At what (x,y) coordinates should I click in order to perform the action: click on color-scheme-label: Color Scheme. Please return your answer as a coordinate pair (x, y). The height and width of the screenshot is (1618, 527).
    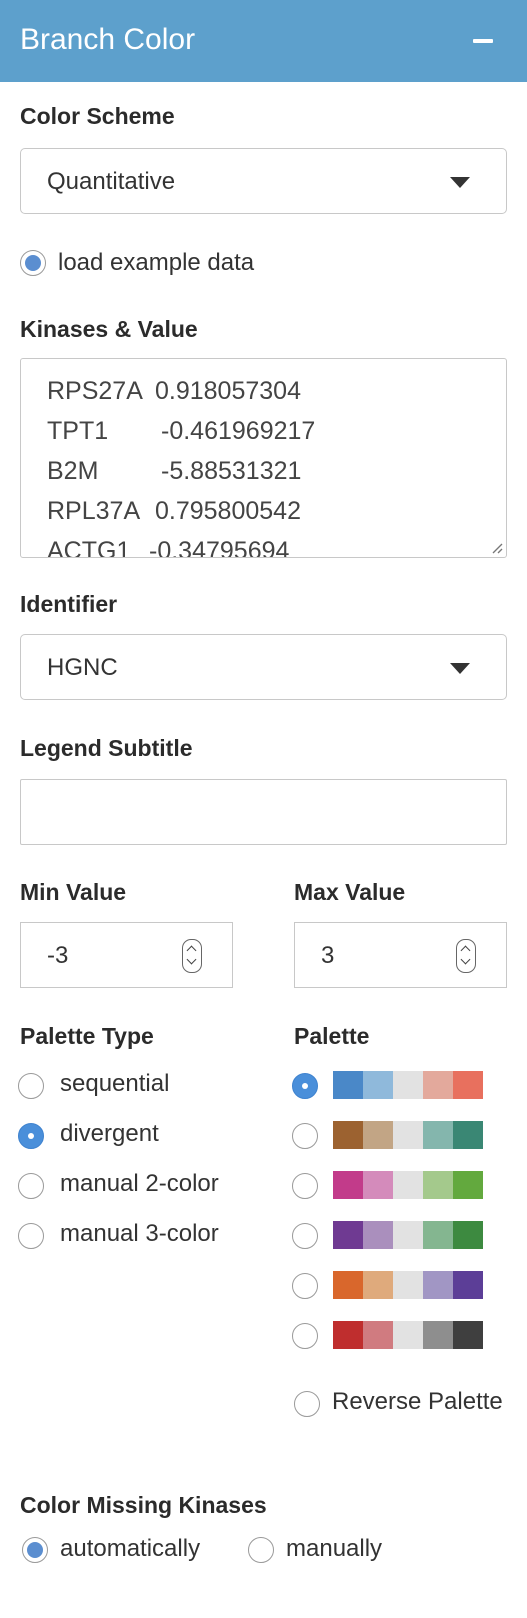
    Looking at the image, I should click on (97, 116).